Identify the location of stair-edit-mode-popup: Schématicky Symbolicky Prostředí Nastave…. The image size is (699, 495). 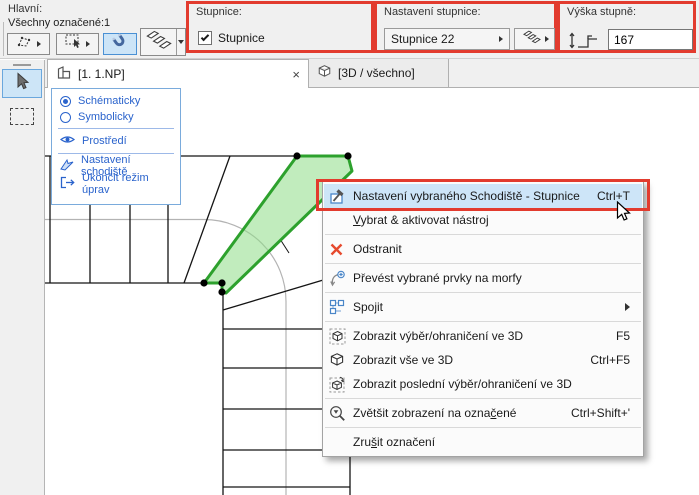
(116, 146).